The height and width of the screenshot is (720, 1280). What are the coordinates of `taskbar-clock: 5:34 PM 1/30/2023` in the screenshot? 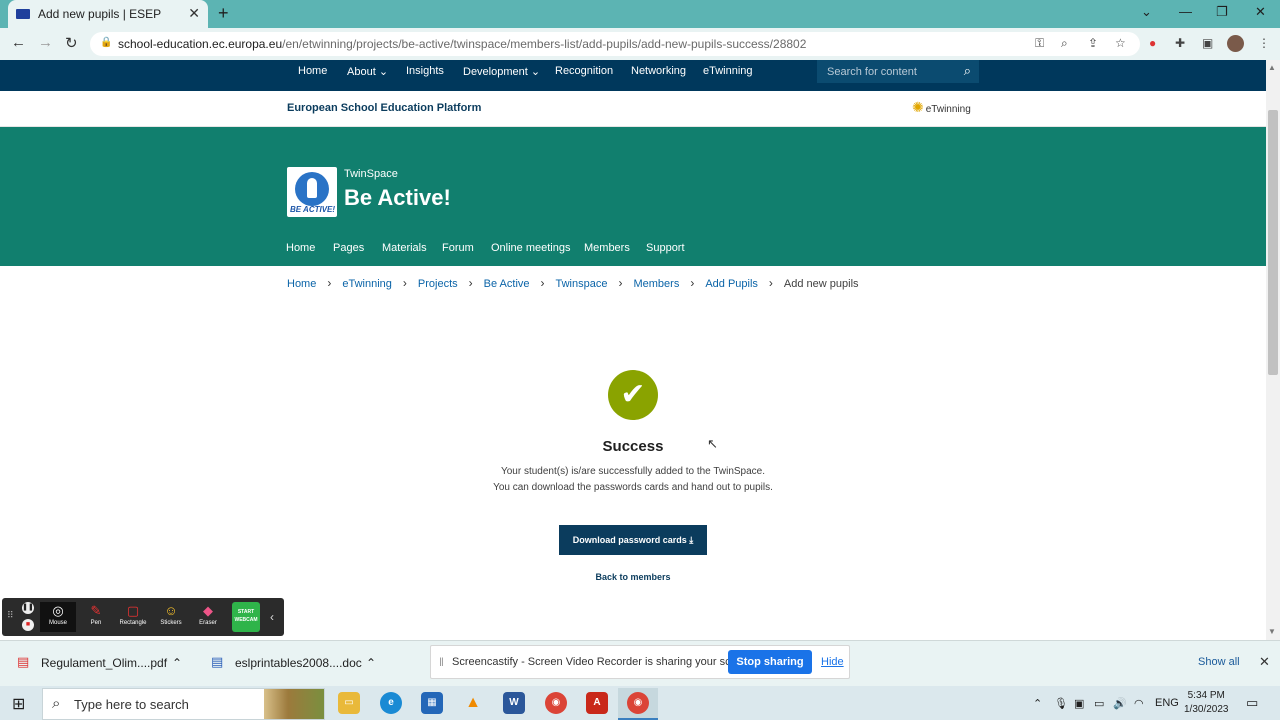 It's located at (1206, 703).